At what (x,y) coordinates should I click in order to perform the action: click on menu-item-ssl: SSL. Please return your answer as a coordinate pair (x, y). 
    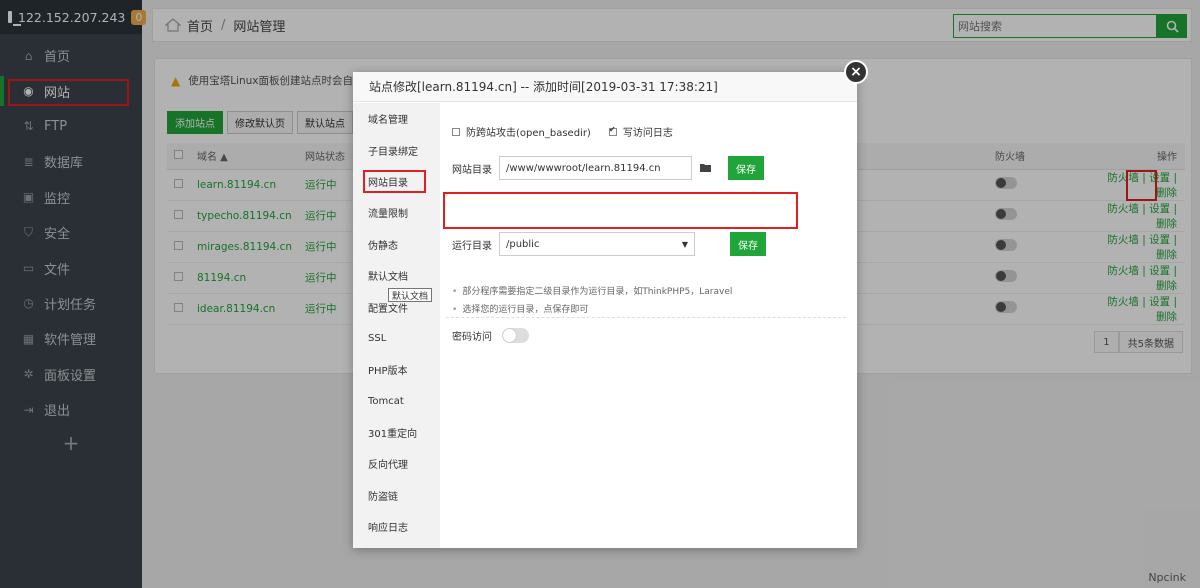
    Looking at the image, I should click on (396, 338).